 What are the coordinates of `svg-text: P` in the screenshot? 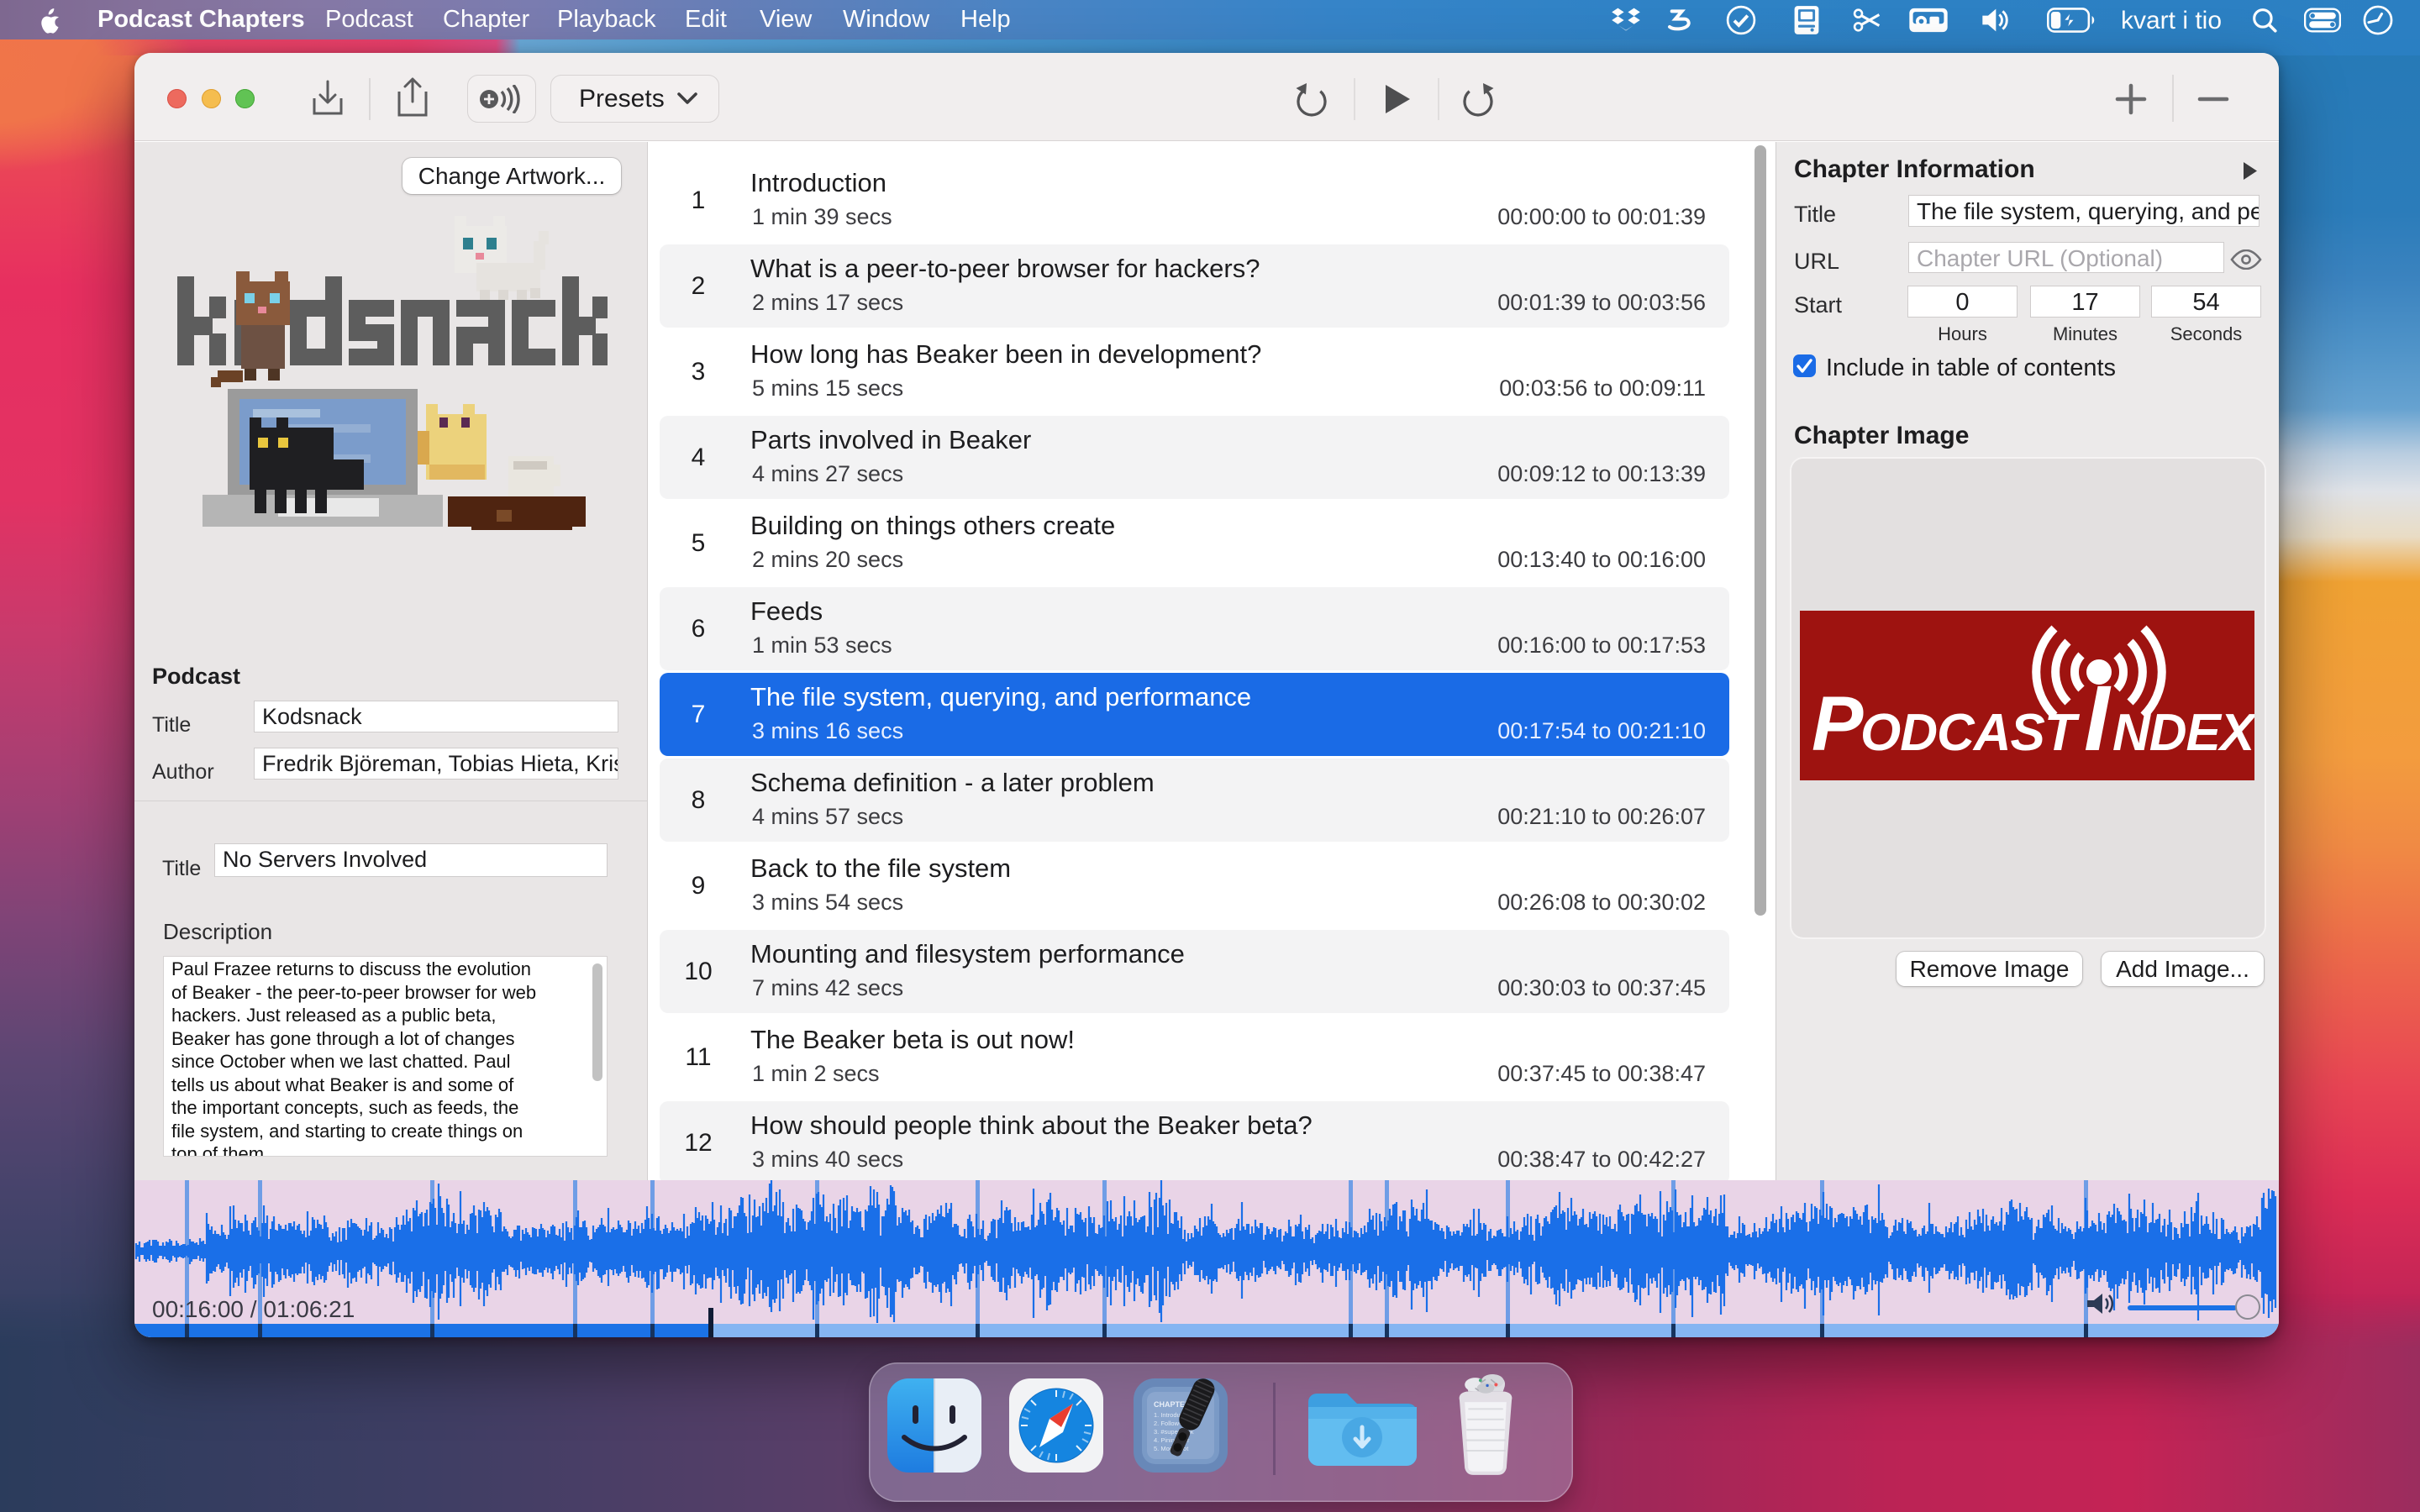 It's located at (1838, 724).